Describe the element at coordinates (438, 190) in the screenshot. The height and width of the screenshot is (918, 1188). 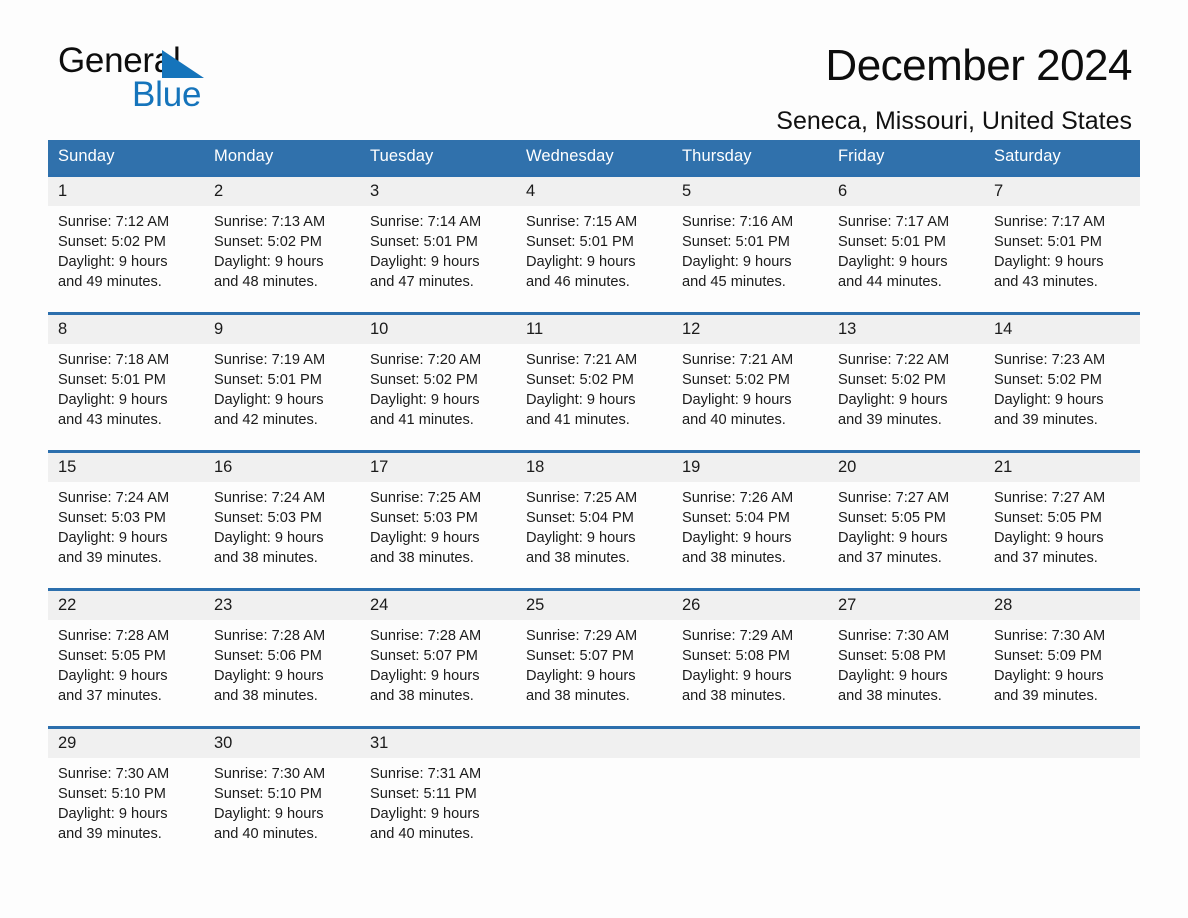
I see `day-number: 3` at that location.